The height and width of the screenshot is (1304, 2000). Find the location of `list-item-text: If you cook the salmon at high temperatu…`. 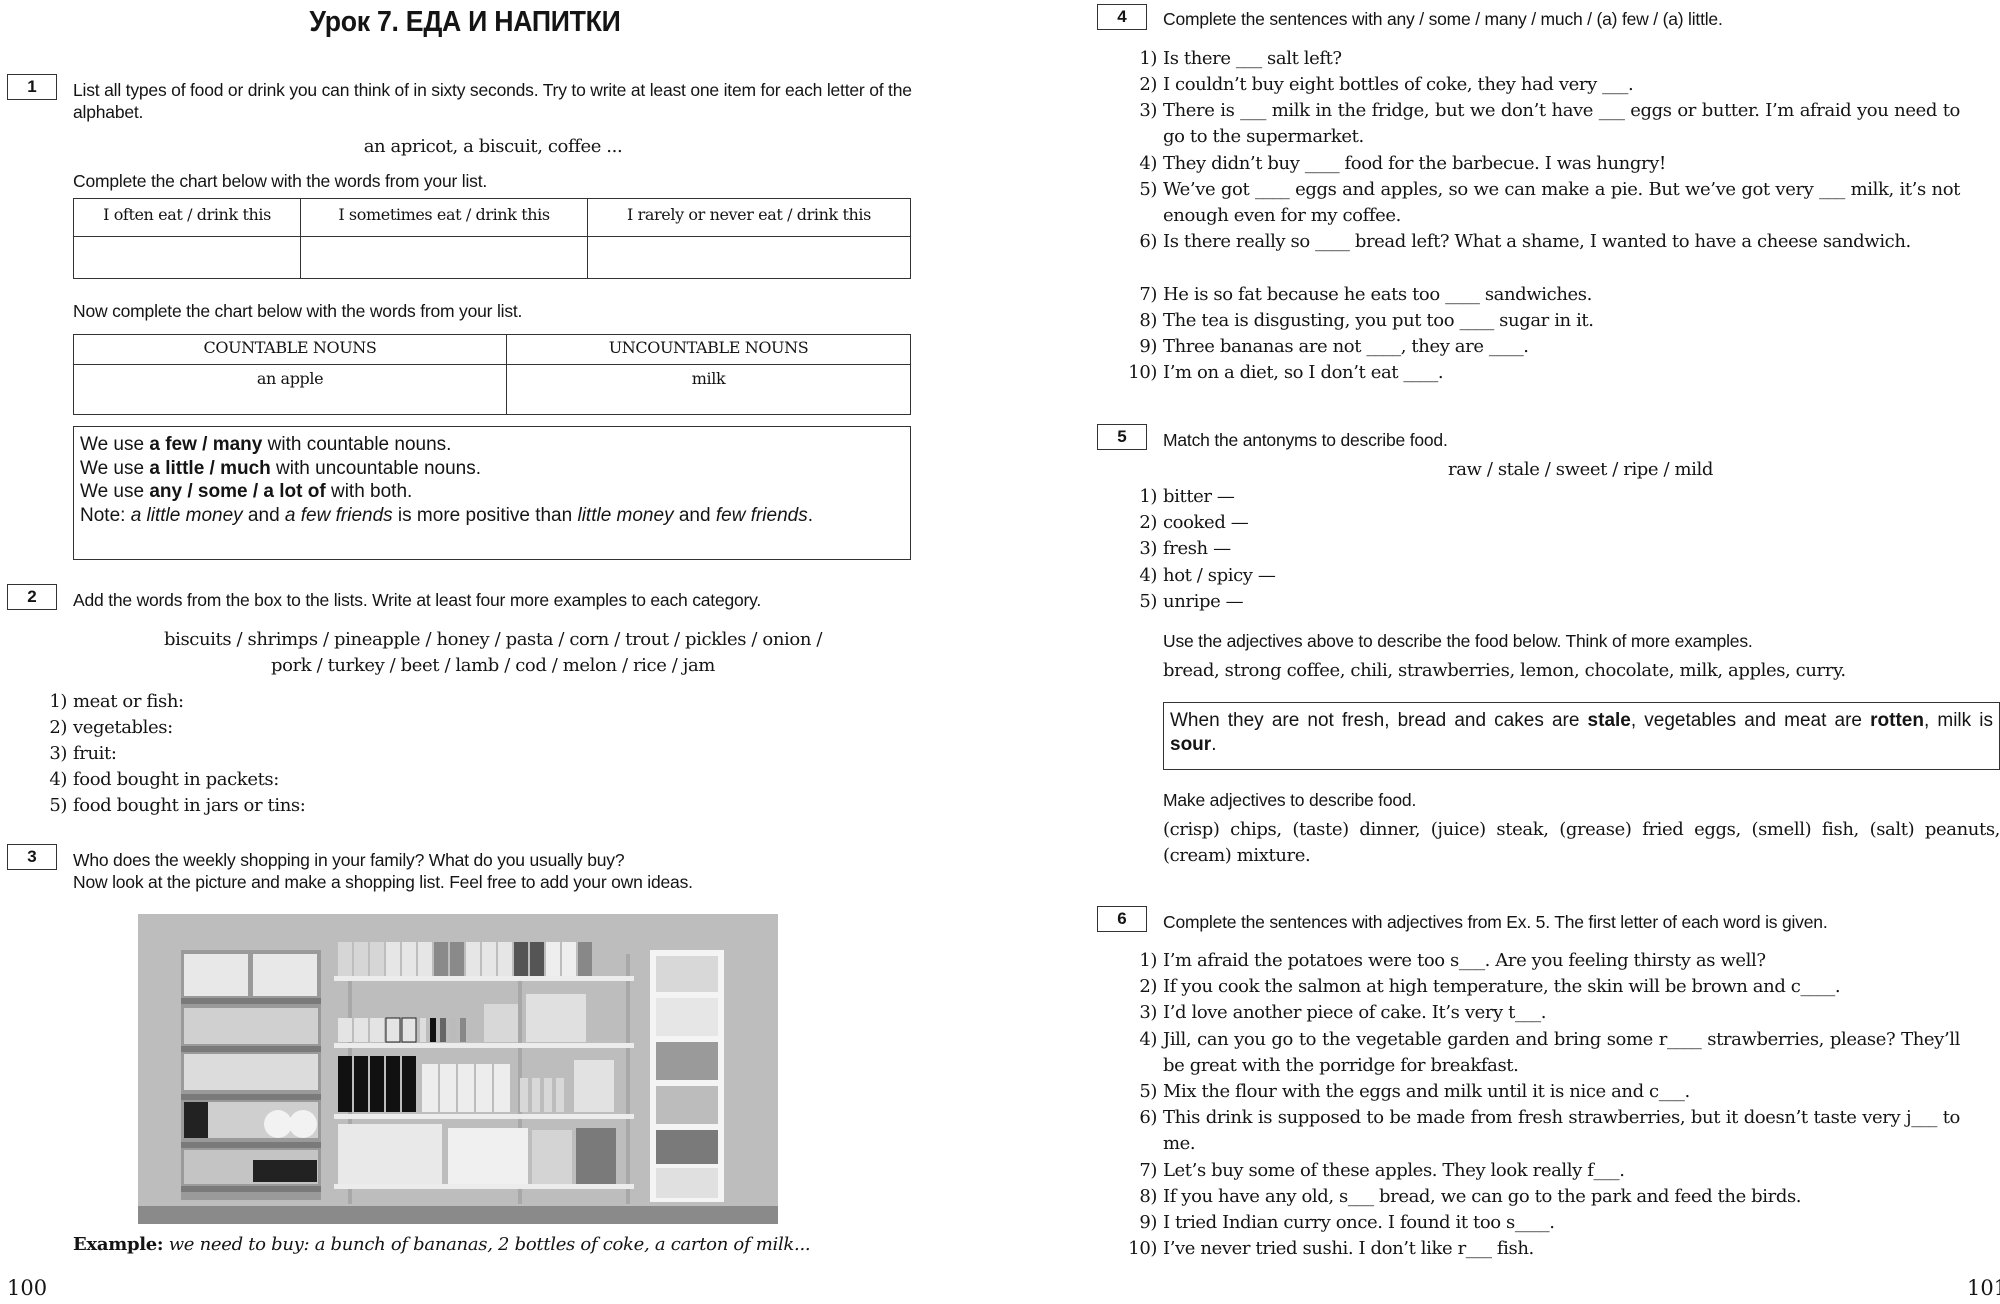

list-item-text: If you cook the salmon at high temperatu… is located at coordinates (1502, 987).